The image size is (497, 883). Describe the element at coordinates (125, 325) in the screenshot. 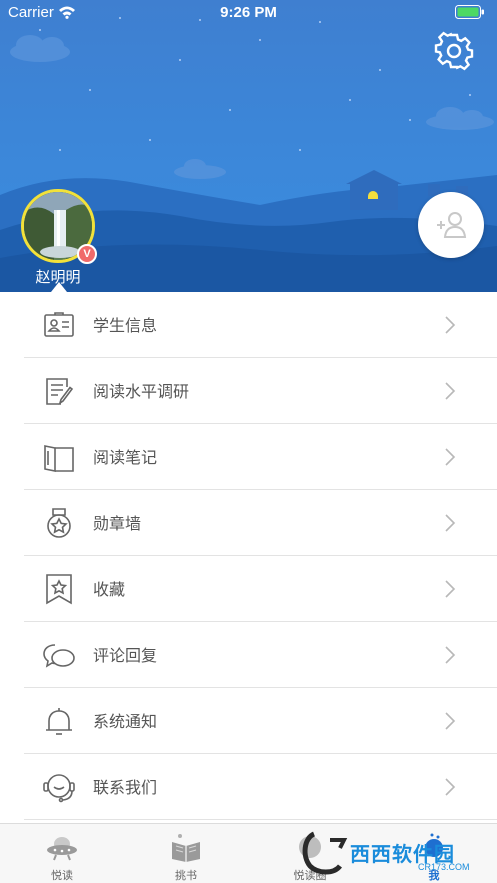

I see `menu-item-label: 学生信息` at that location.